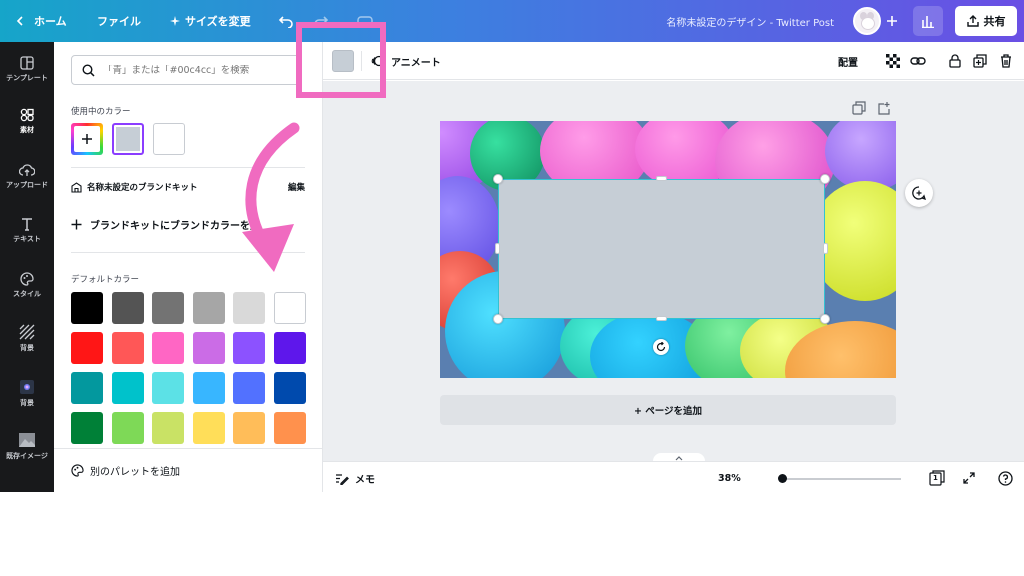  Describe the element at coordinates (867, 21) in the screenshot. I see `avatar` at that location.